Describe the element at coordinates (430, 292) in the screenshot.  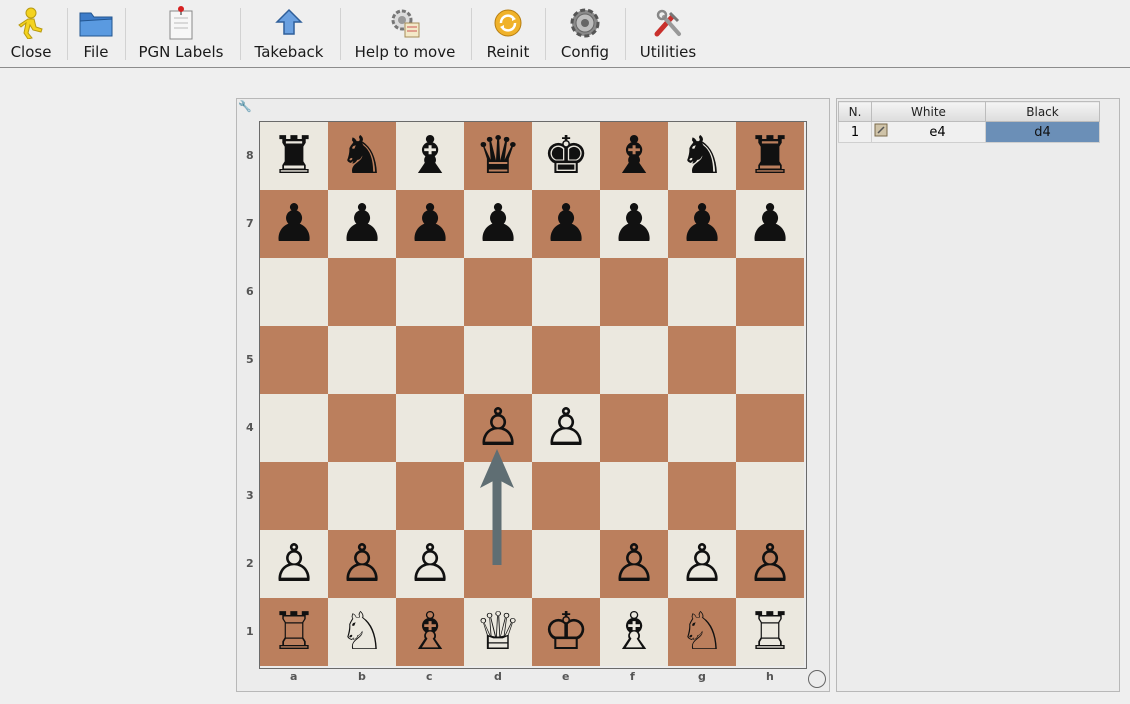
I see `square-c6` at that location.